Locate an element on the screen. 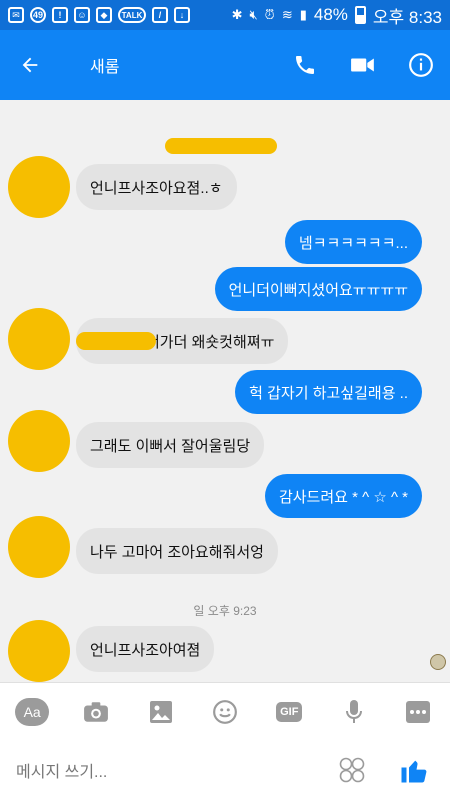 This screenshot has width=450, height=800. broom-icon: / is located at coordinates (160, 15).